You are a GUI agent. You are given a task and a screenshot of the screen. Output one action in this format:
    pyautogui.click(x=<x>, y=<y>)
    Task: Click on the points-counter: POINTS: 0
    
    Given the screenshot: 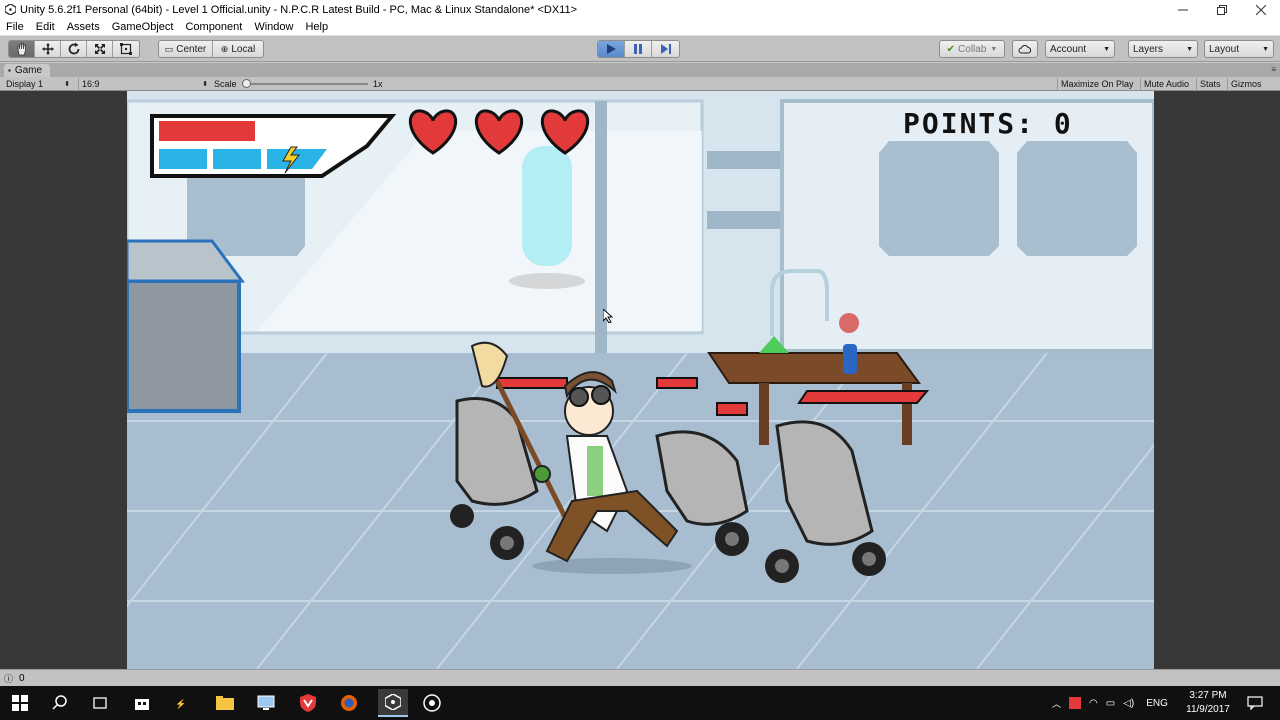 What is the action you would take?
    pyautogui.click(x=988, y=123)
    